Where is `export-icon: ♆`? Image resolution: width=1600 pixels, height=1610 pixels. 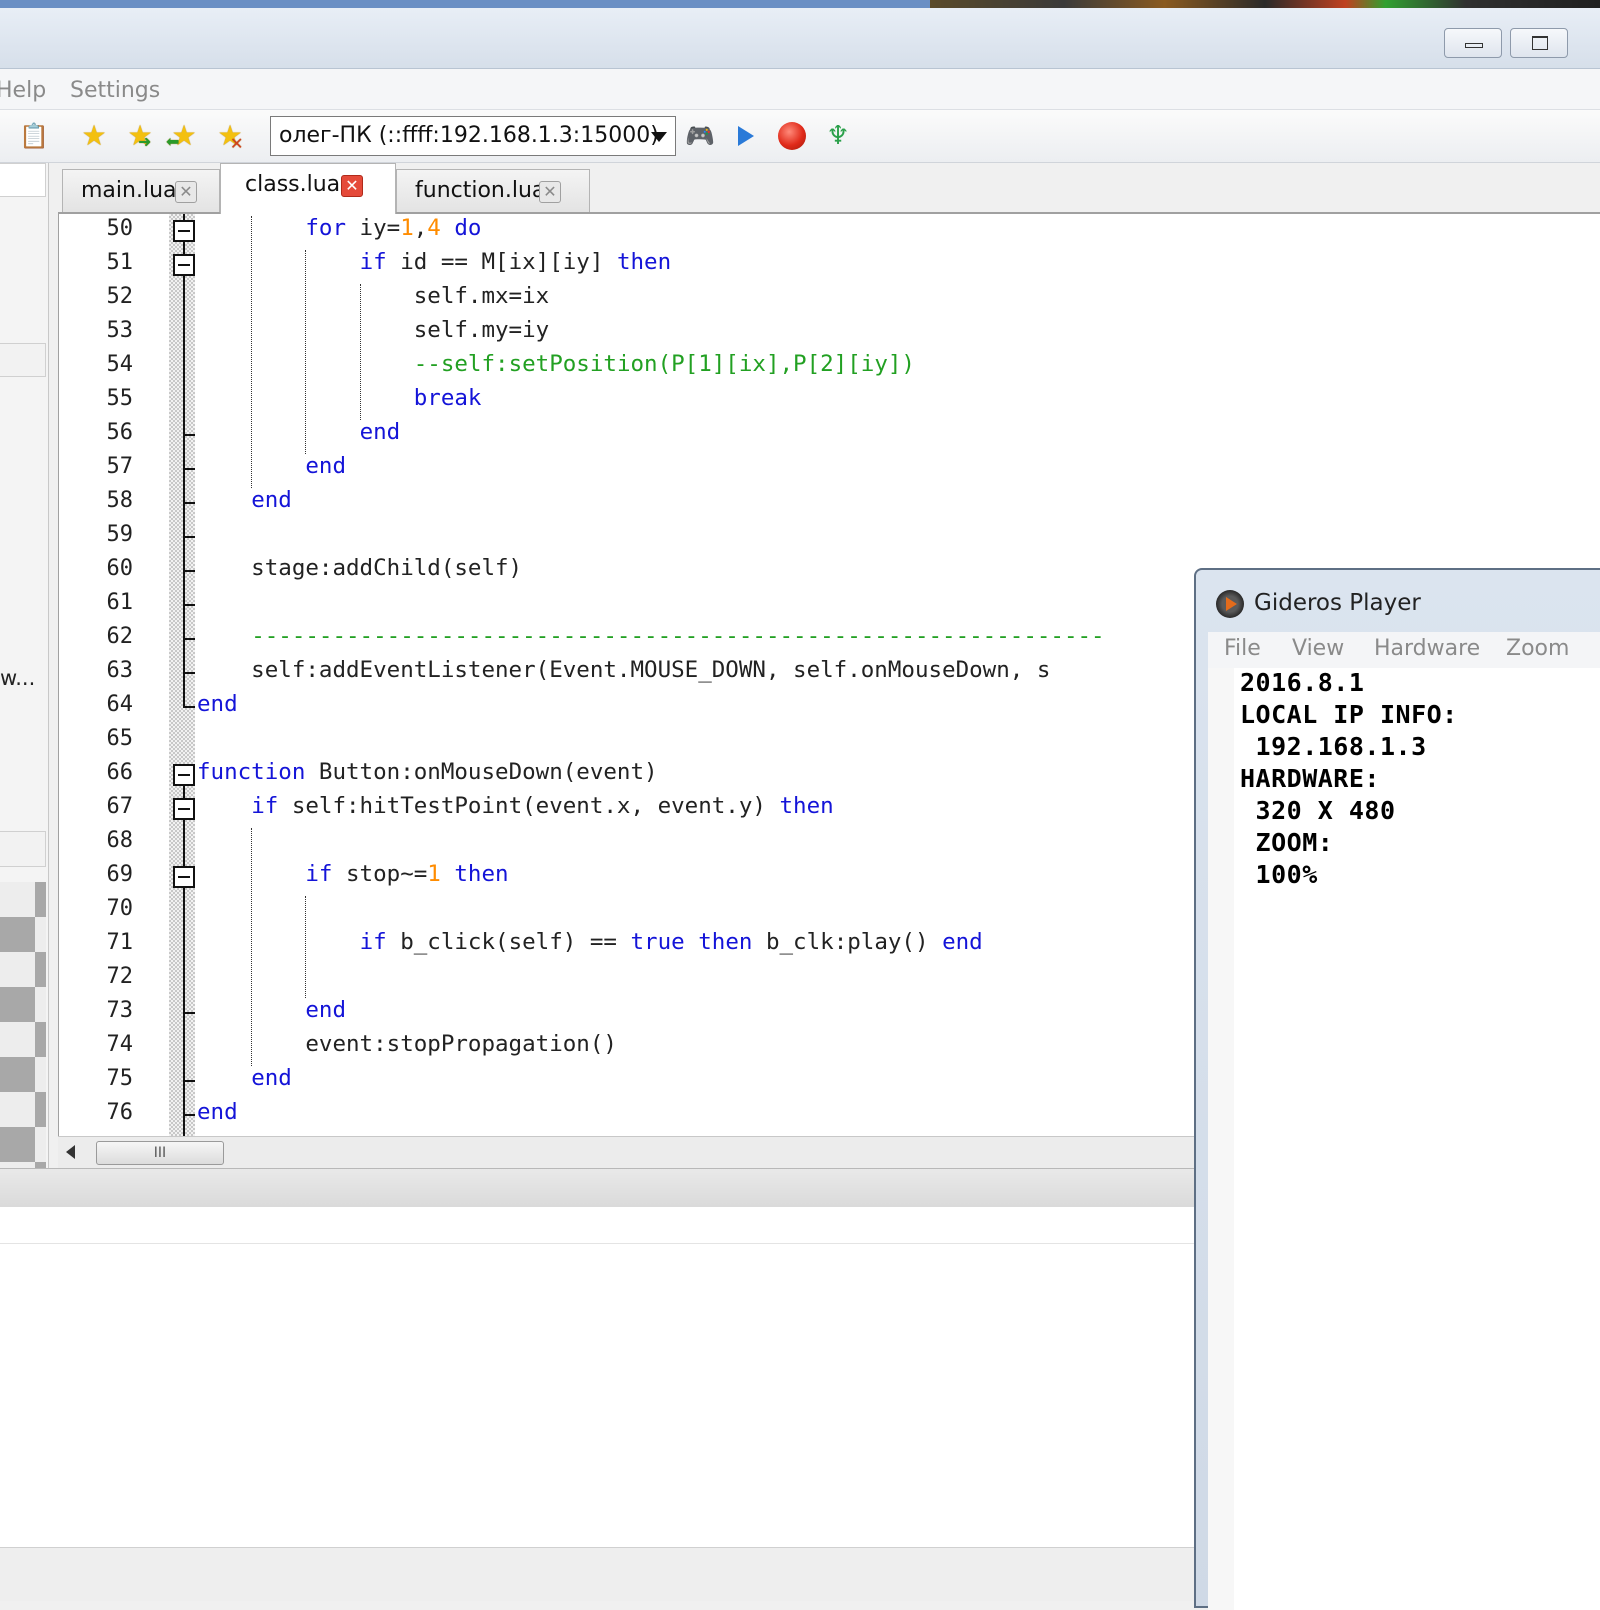 export-icon: ♆ is located at coordinates (838, 136).